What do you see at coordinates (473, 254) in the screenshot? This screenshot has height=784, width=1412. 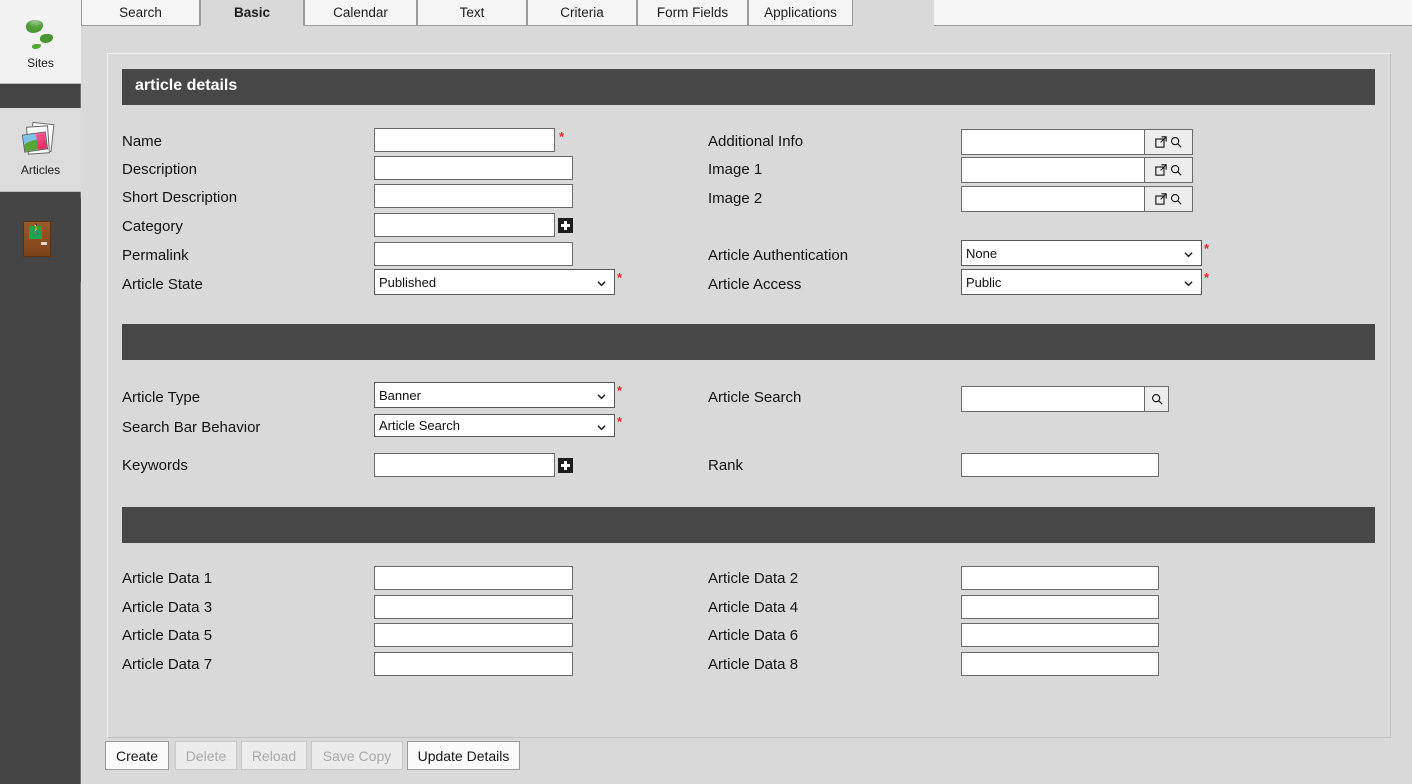 I see `permalink-input` at bounding box center [473, 254].